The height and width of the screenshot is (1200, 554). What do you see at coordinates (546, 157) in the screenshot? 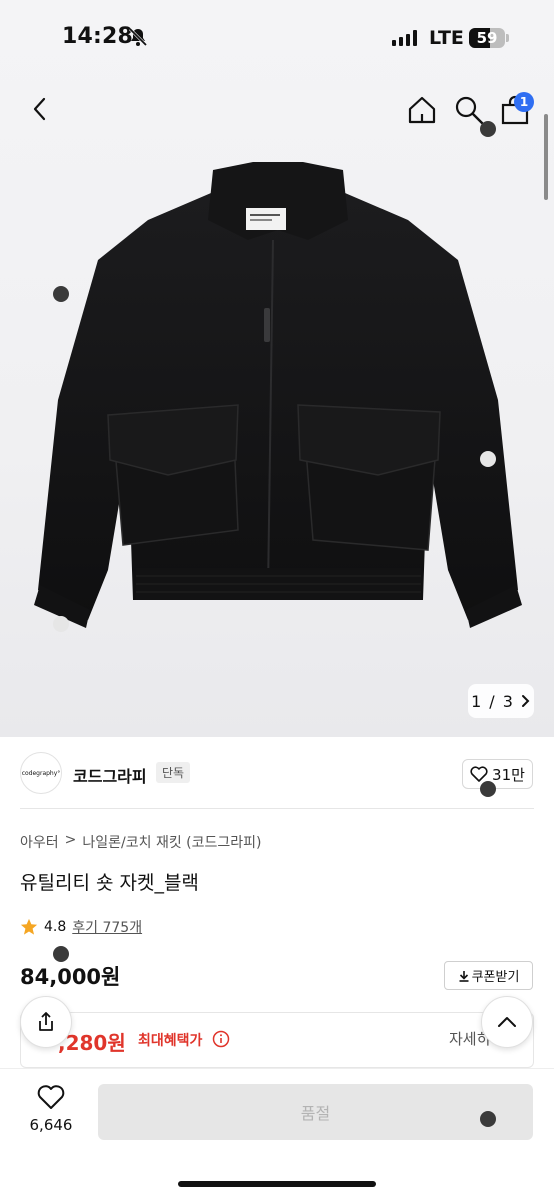
I see `scrollbar` at bounding box center [546, 157].